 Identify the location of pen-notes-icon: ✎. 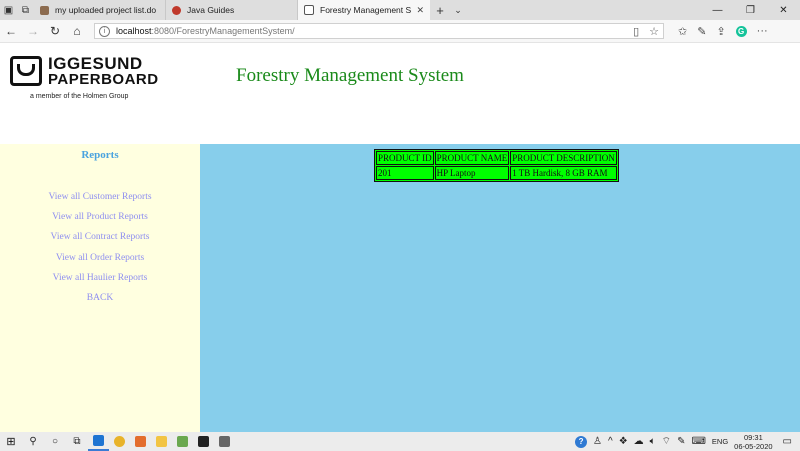
(701, 31).